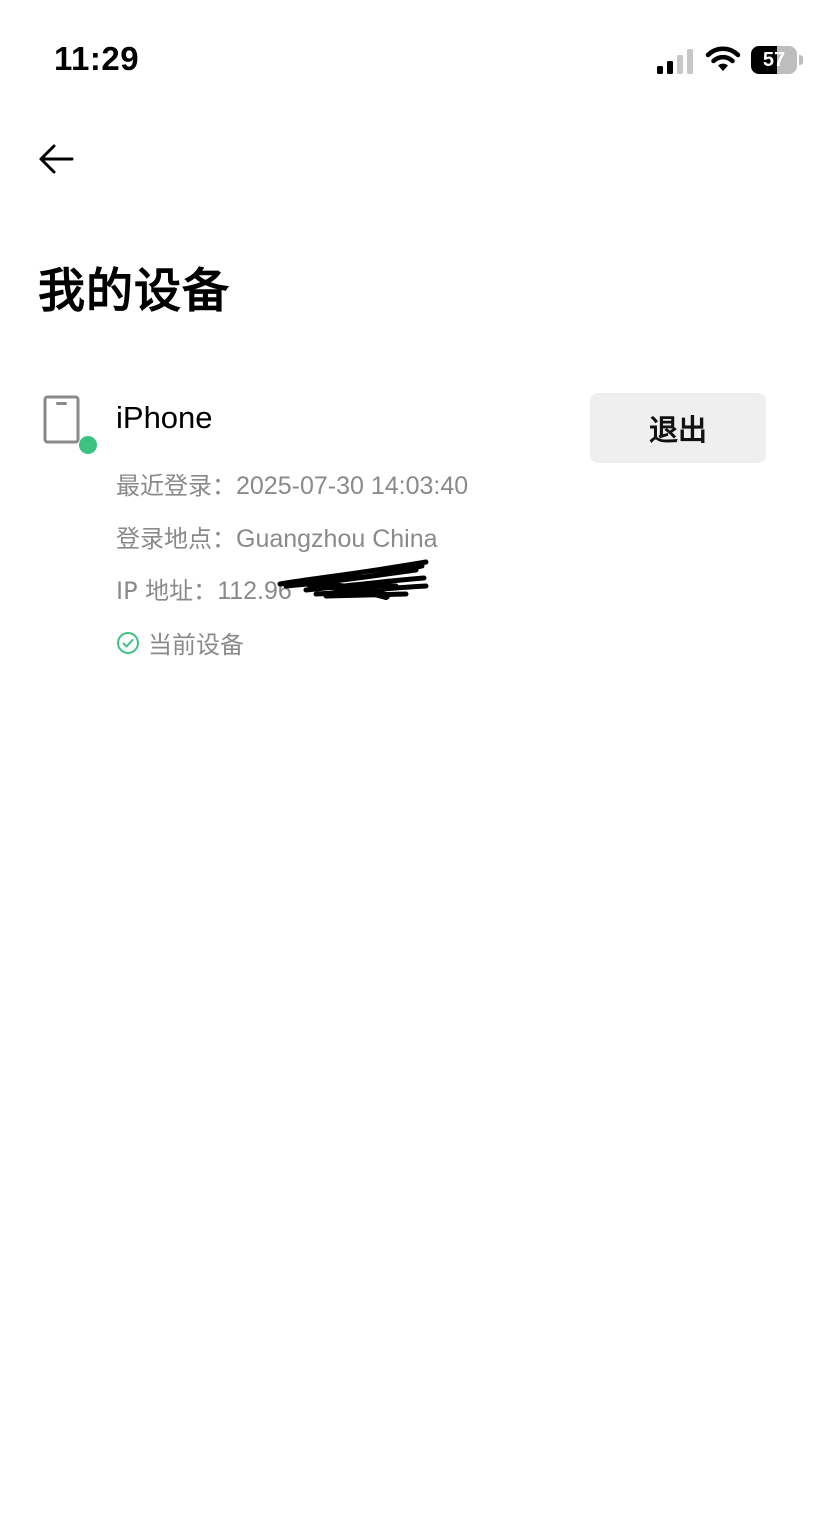 This screenshot has width=828, height=1524. I want to click on back-button, so click(56, 159).